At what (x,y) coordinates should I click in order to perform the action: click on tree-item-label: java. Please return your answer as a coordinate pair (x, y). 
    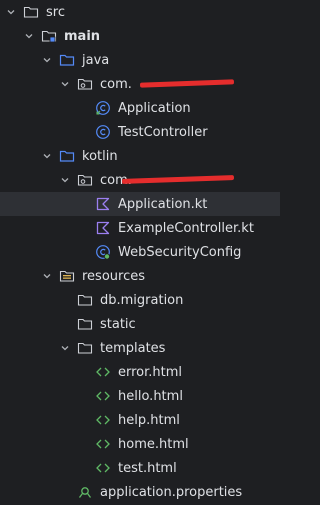
    Looking at the image, I should click on (96, 60).